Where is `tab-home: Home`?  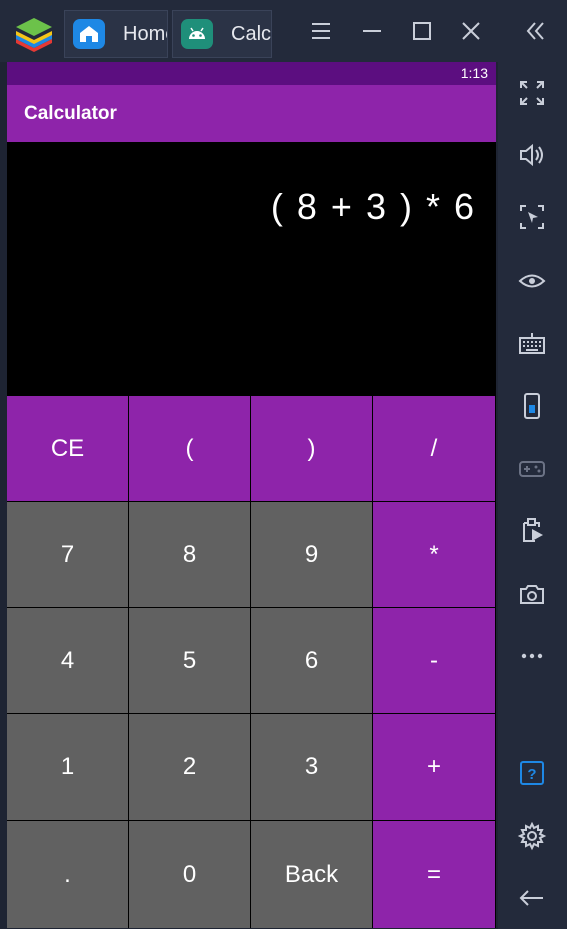 tab-home: Home is located at coordinates (116, 34).